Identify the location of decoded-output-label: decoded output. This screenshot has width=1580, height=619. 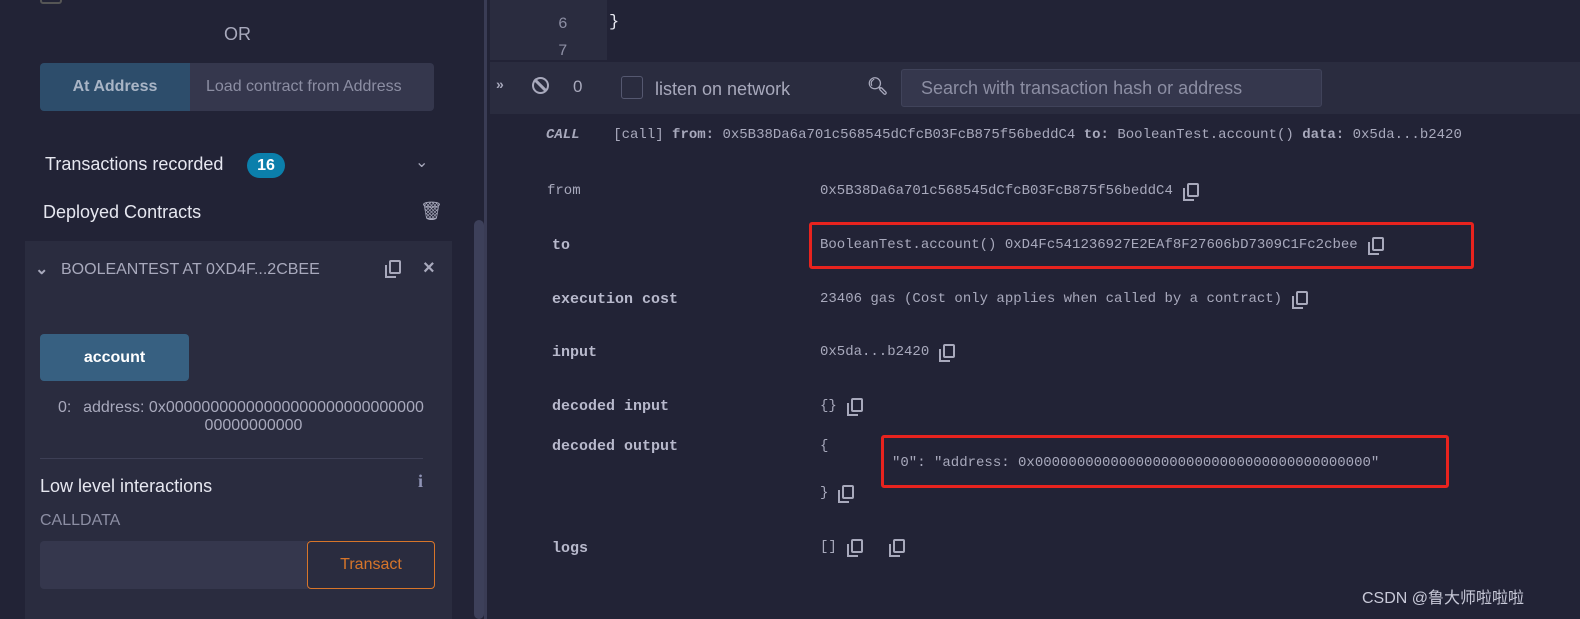
(615, 446).